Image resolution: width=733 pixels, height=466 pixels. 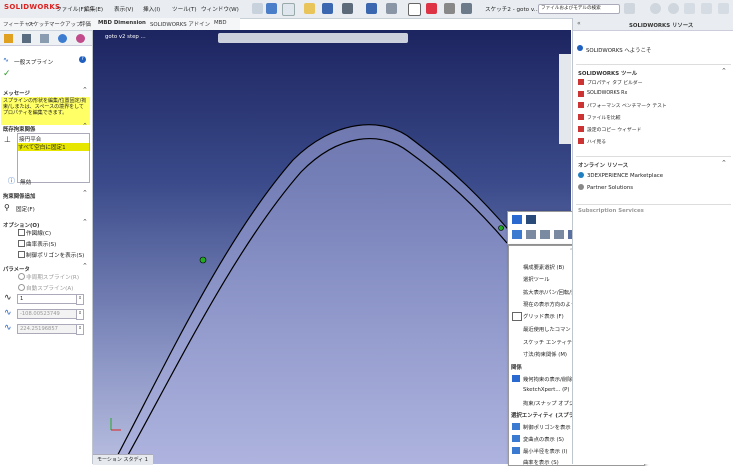 I want to click on fix-icon, so click(x=531, y=219).